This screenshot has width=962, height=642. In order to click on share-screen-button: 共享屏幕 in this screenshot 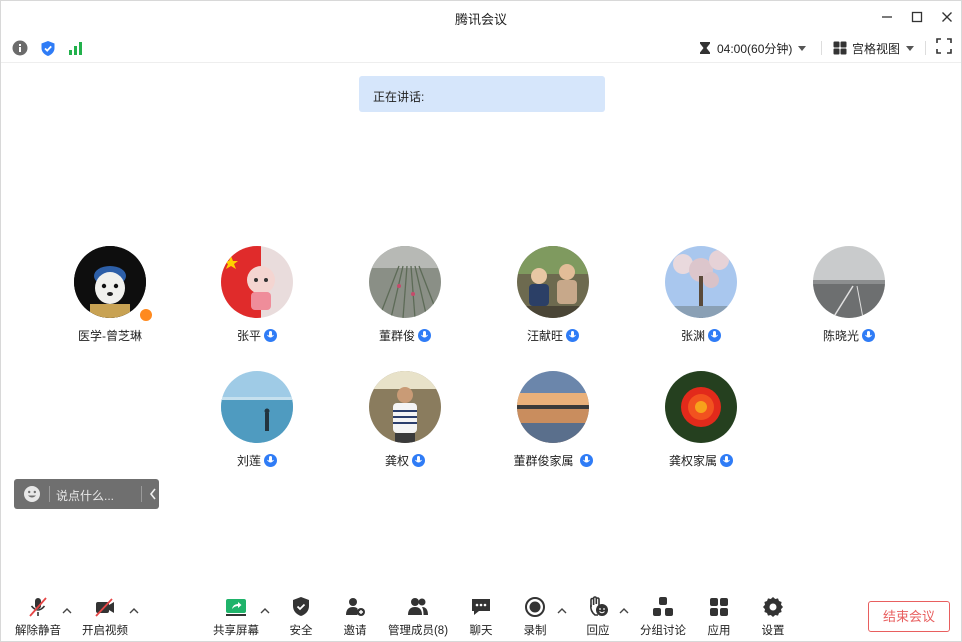, I will do `click(236, 617)`.